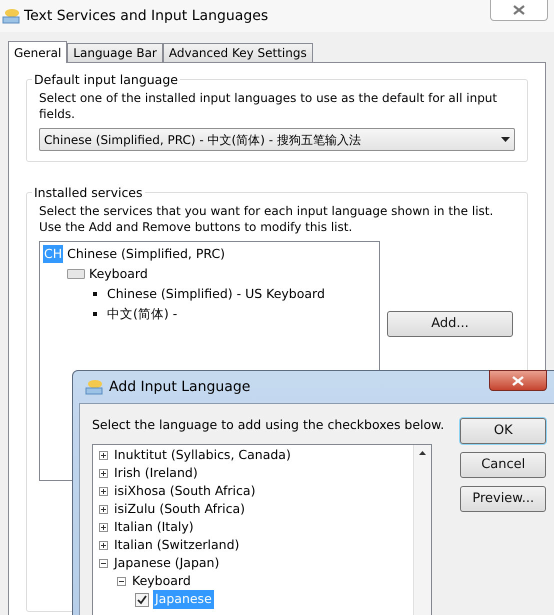  I want to click on tree-item: Italian (Italy), so click(154, 528).